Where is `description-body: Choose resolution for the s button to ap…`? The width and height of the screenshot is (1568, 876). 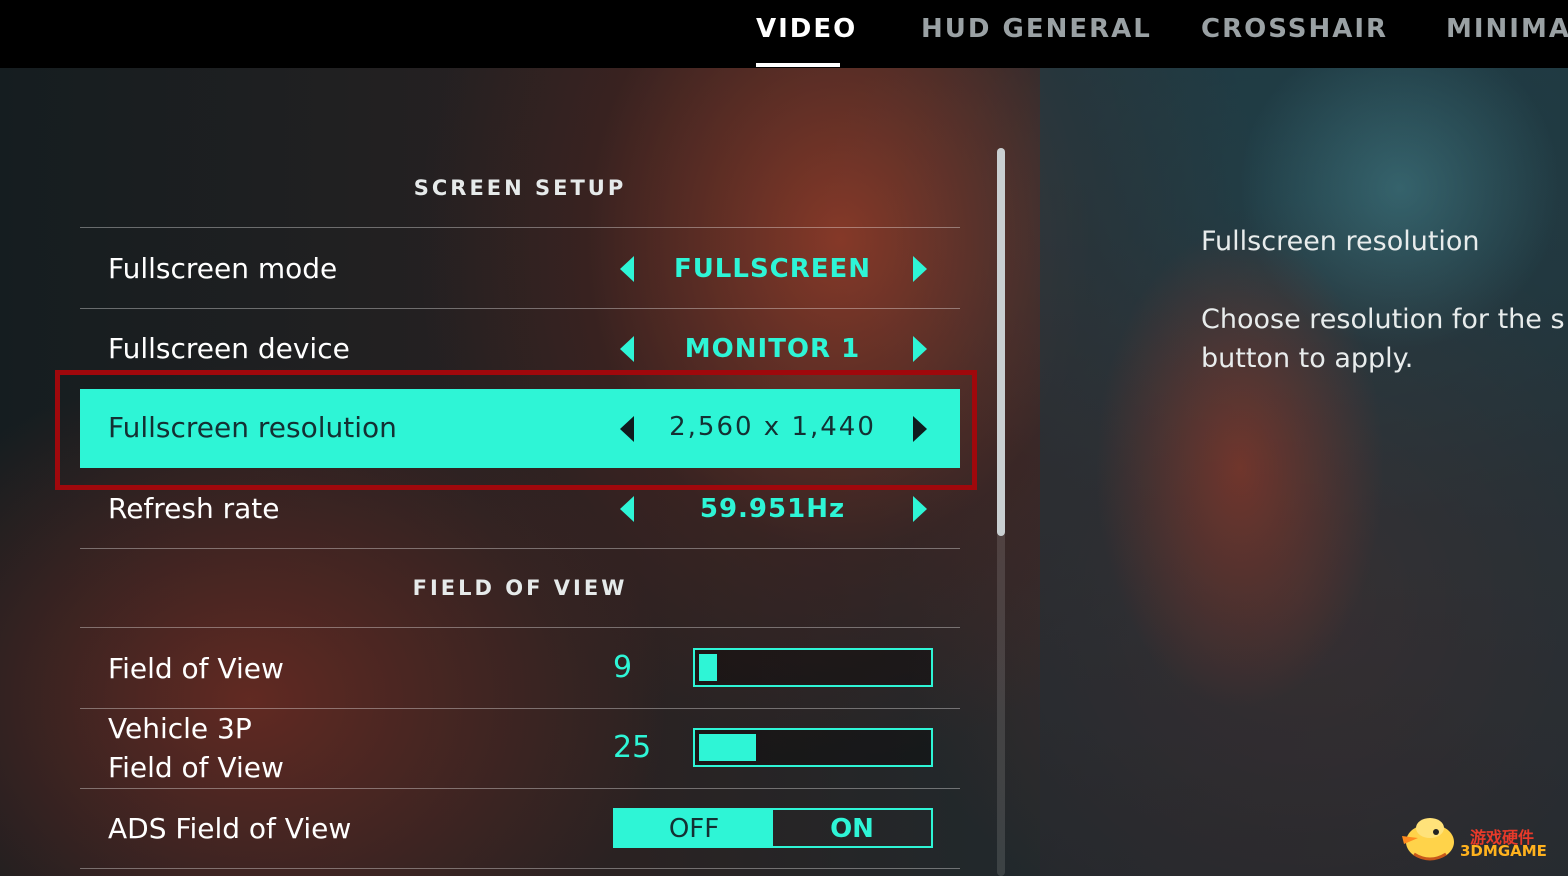
description-body: Choose resolution for the s button to ap… is located at coordinates (1384, 339).